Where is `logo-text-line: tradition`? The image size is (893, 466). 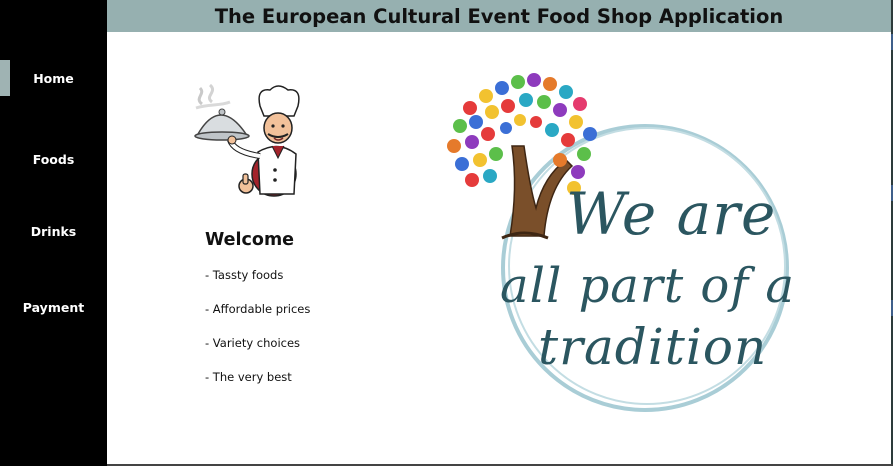
logo-text-line: tradition is located at coordinates (653, 347).